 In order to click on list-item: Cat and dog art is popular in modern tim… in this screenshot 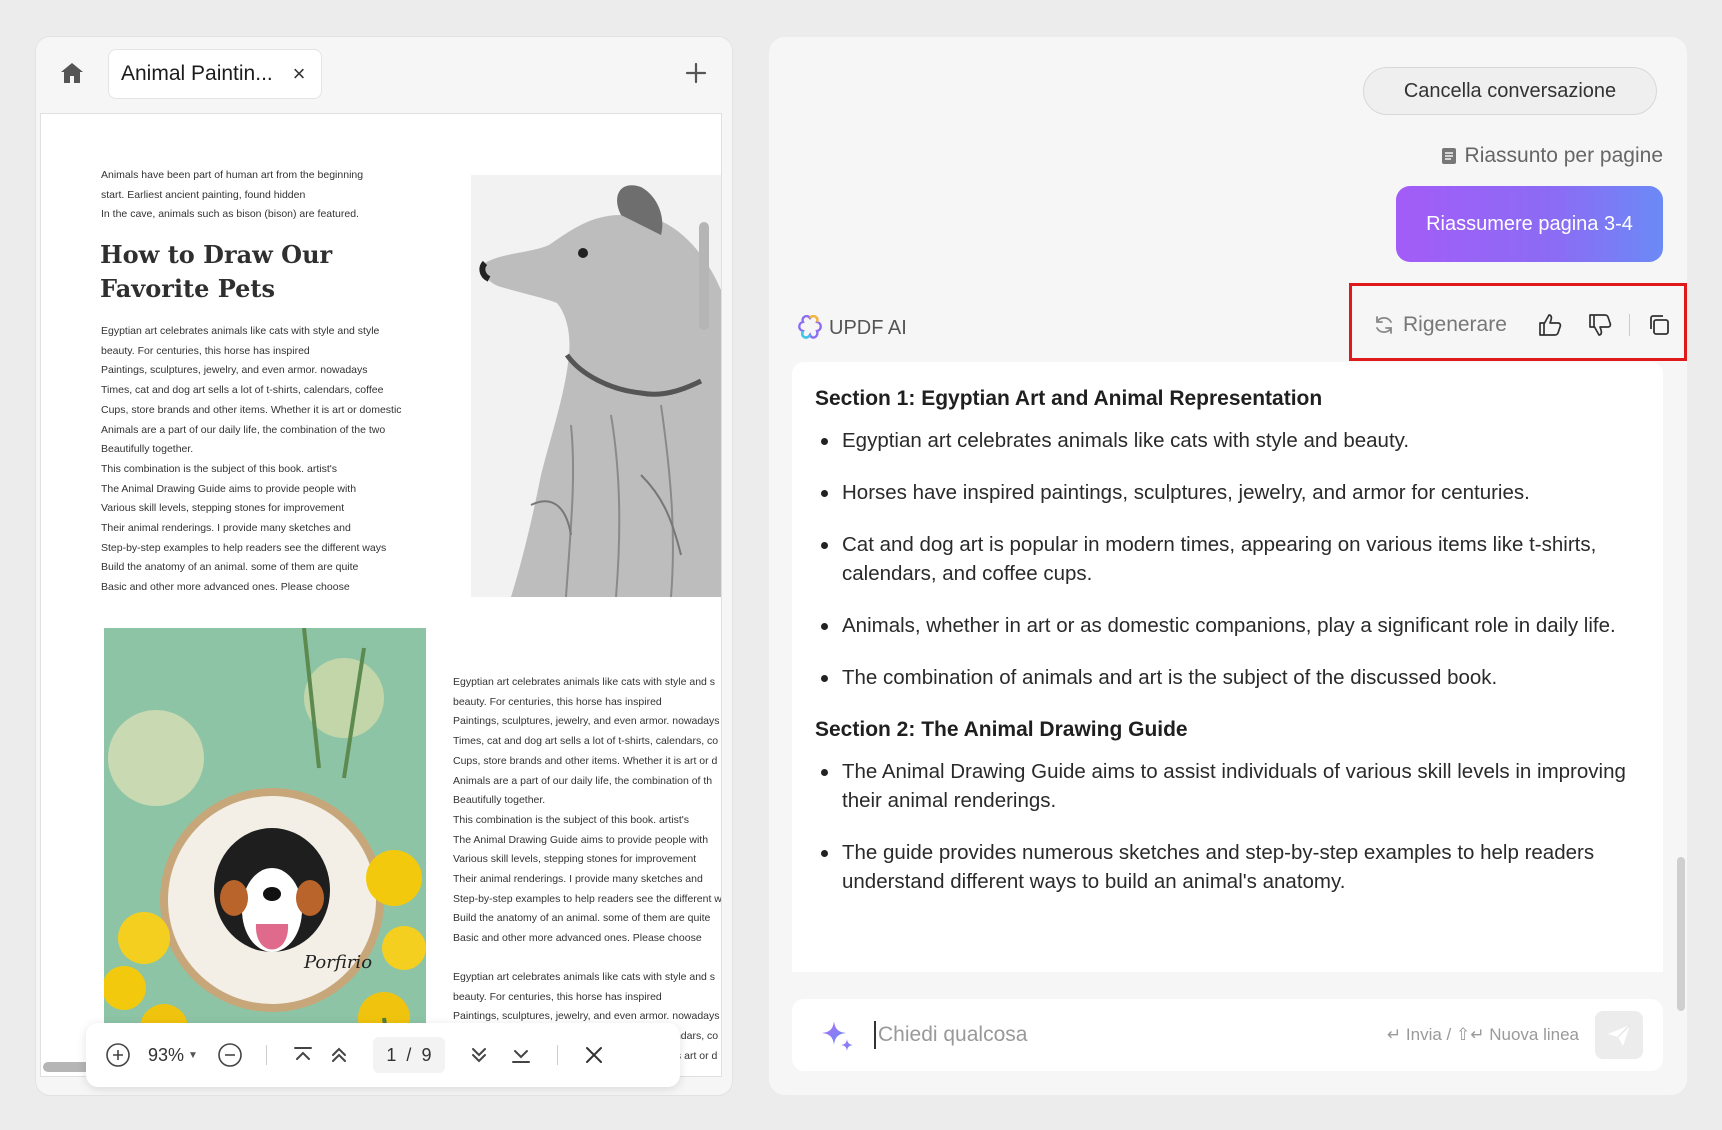, I will do `click(1227, 559)`.